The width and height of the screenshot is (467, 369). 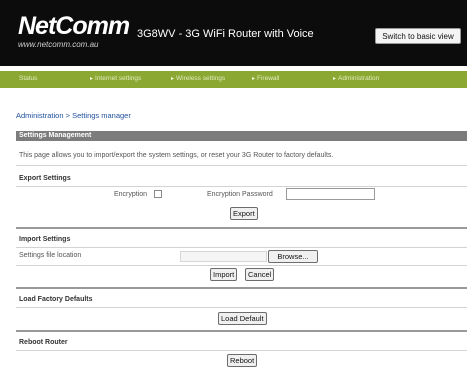 What do you see at coordinates (45, 178) in the screenshot?
I see `export-settings-heading: Export Settings` at bounding box center [45, 178].